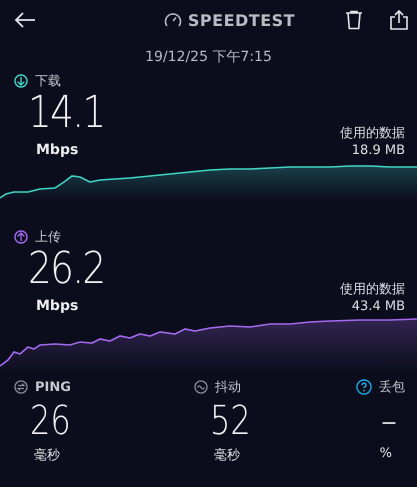 The width and height of the screenshot is (417, 487). What do you see at coordinates (230, 421) in the screenshot?
I see `stat-value: 52` at bounding box center [230, 421].